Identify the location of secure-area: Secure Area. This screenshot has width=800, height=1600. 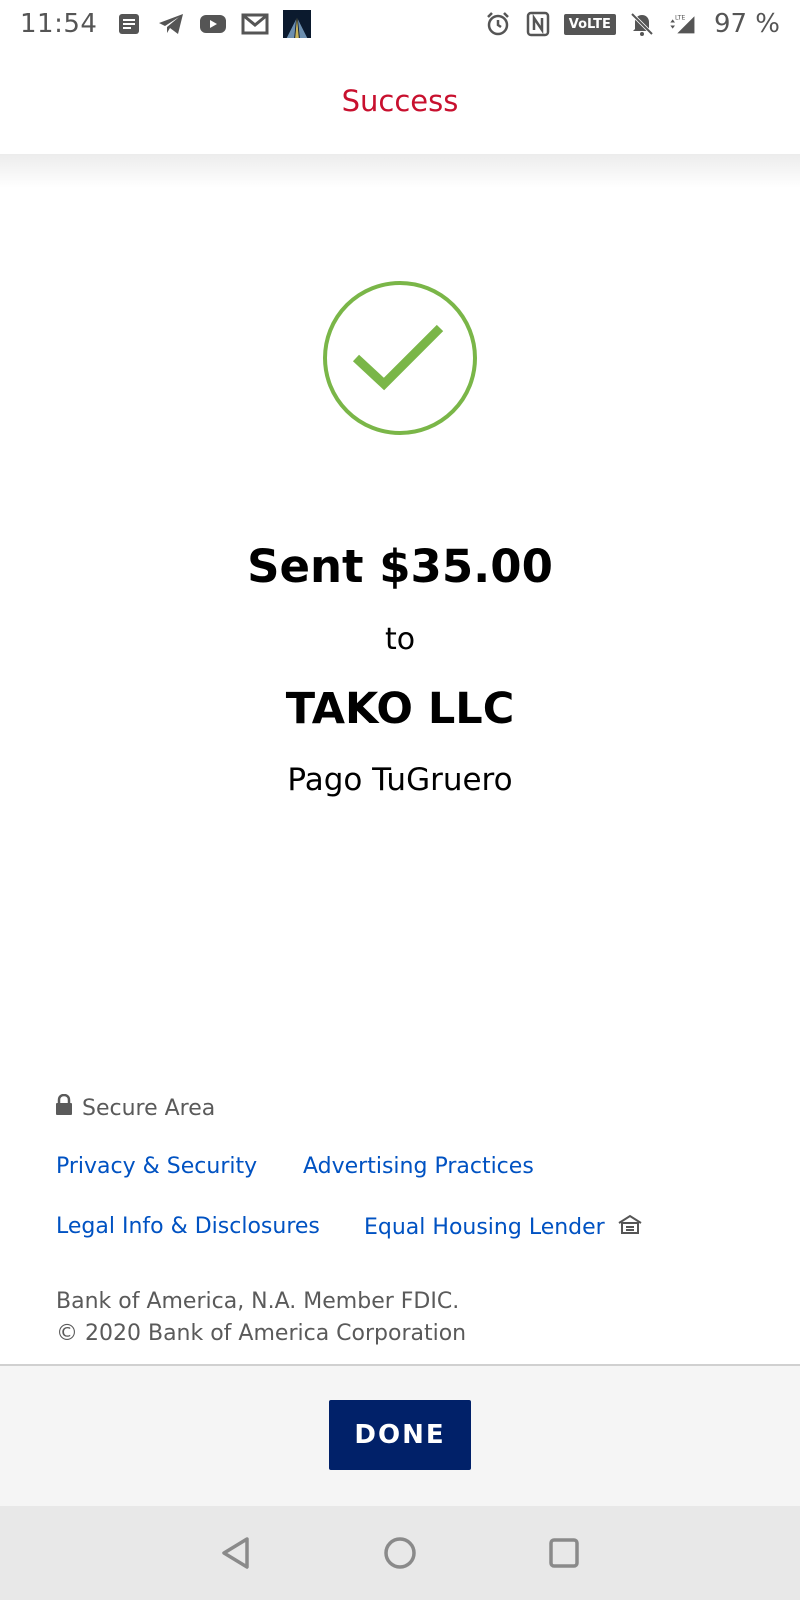
(136, 1107).